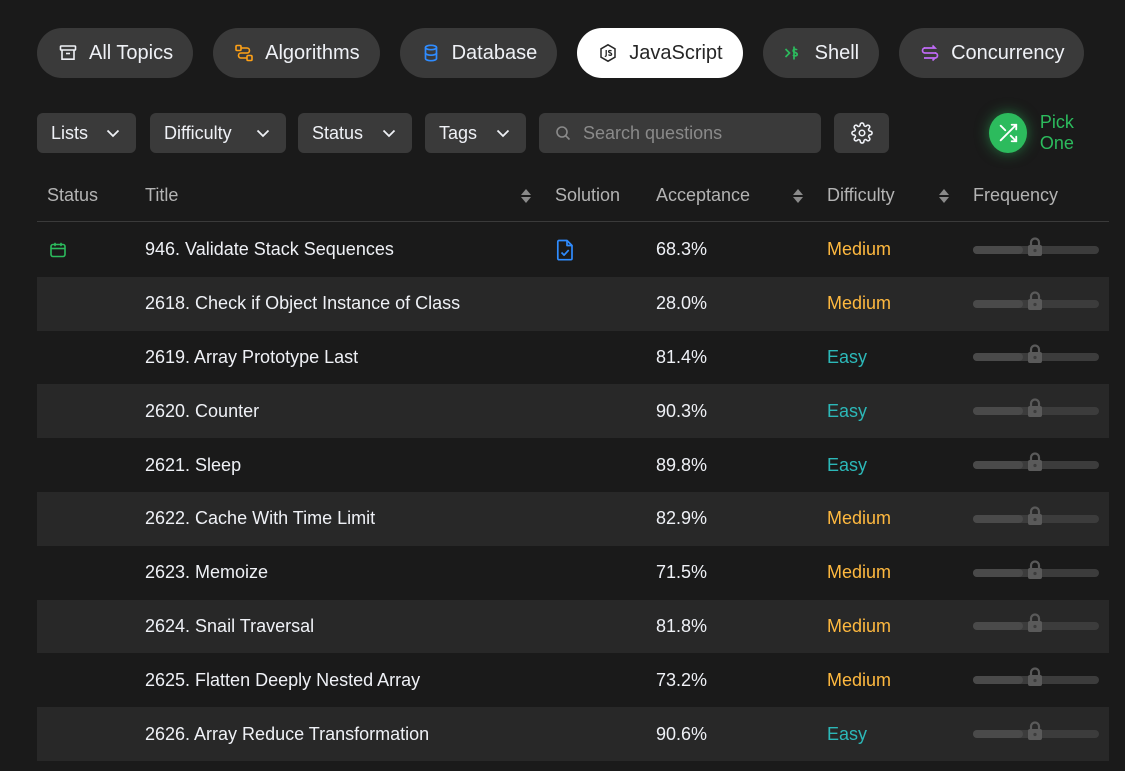  Describe the element at coordinates (86, 133) in the screenshot. I see `lists-dropdown: Lists` at that location.